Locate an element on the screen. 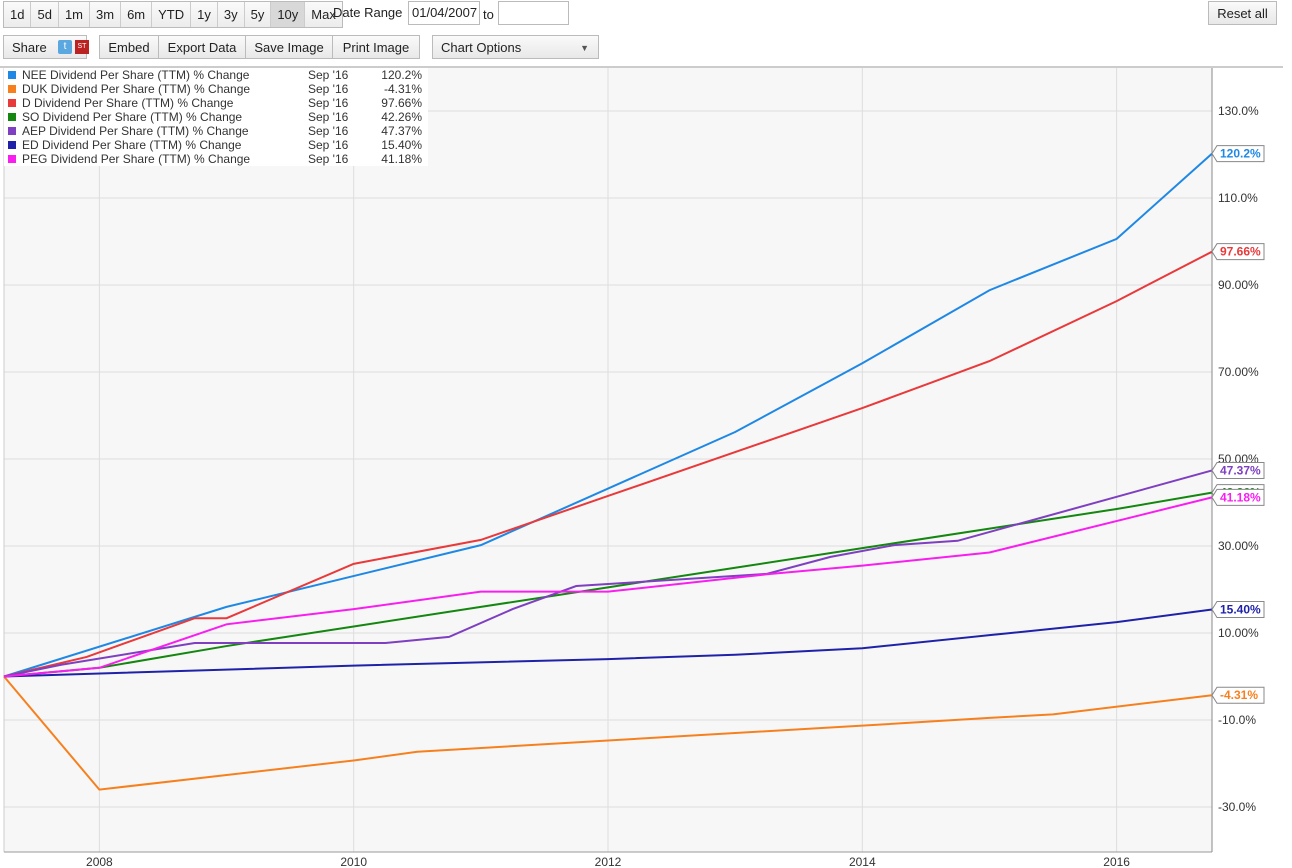 This screenshot has width=1292, height=868. y-tick-label: 10.00% is located at coordinates (1238, 633).